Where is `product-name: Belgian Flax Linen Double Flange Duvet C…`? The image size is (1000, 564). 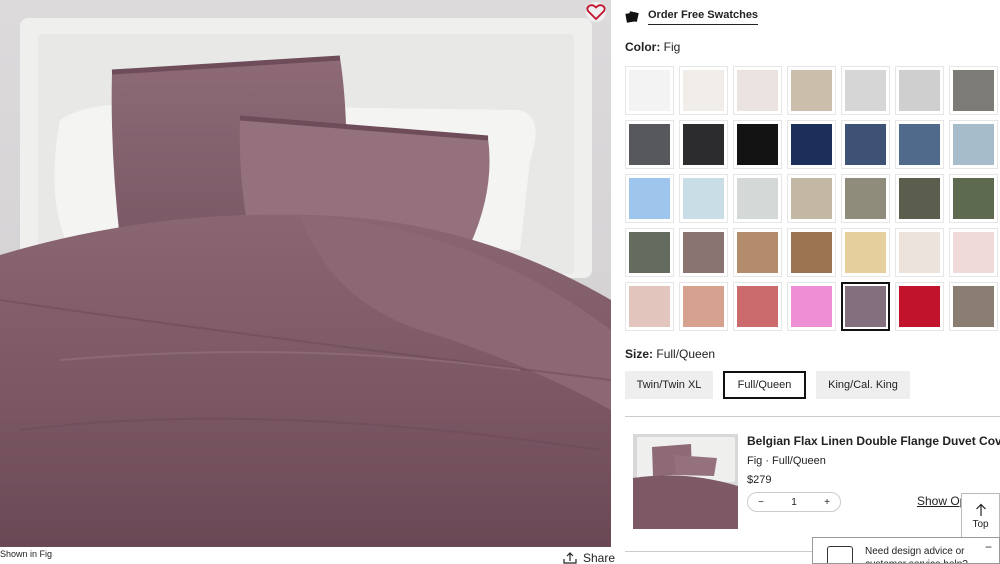 product-name: Belgian Flax Linen Double Flange Duvet C… is located at coordinates (873, 441).